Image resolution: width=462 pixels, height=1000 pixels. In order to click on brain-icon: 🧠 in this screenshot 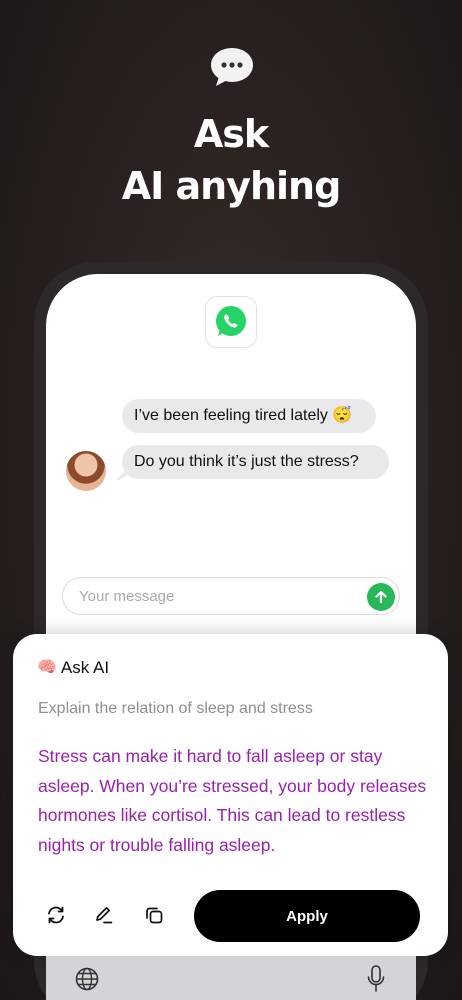, I will do `click(47, 667)`.